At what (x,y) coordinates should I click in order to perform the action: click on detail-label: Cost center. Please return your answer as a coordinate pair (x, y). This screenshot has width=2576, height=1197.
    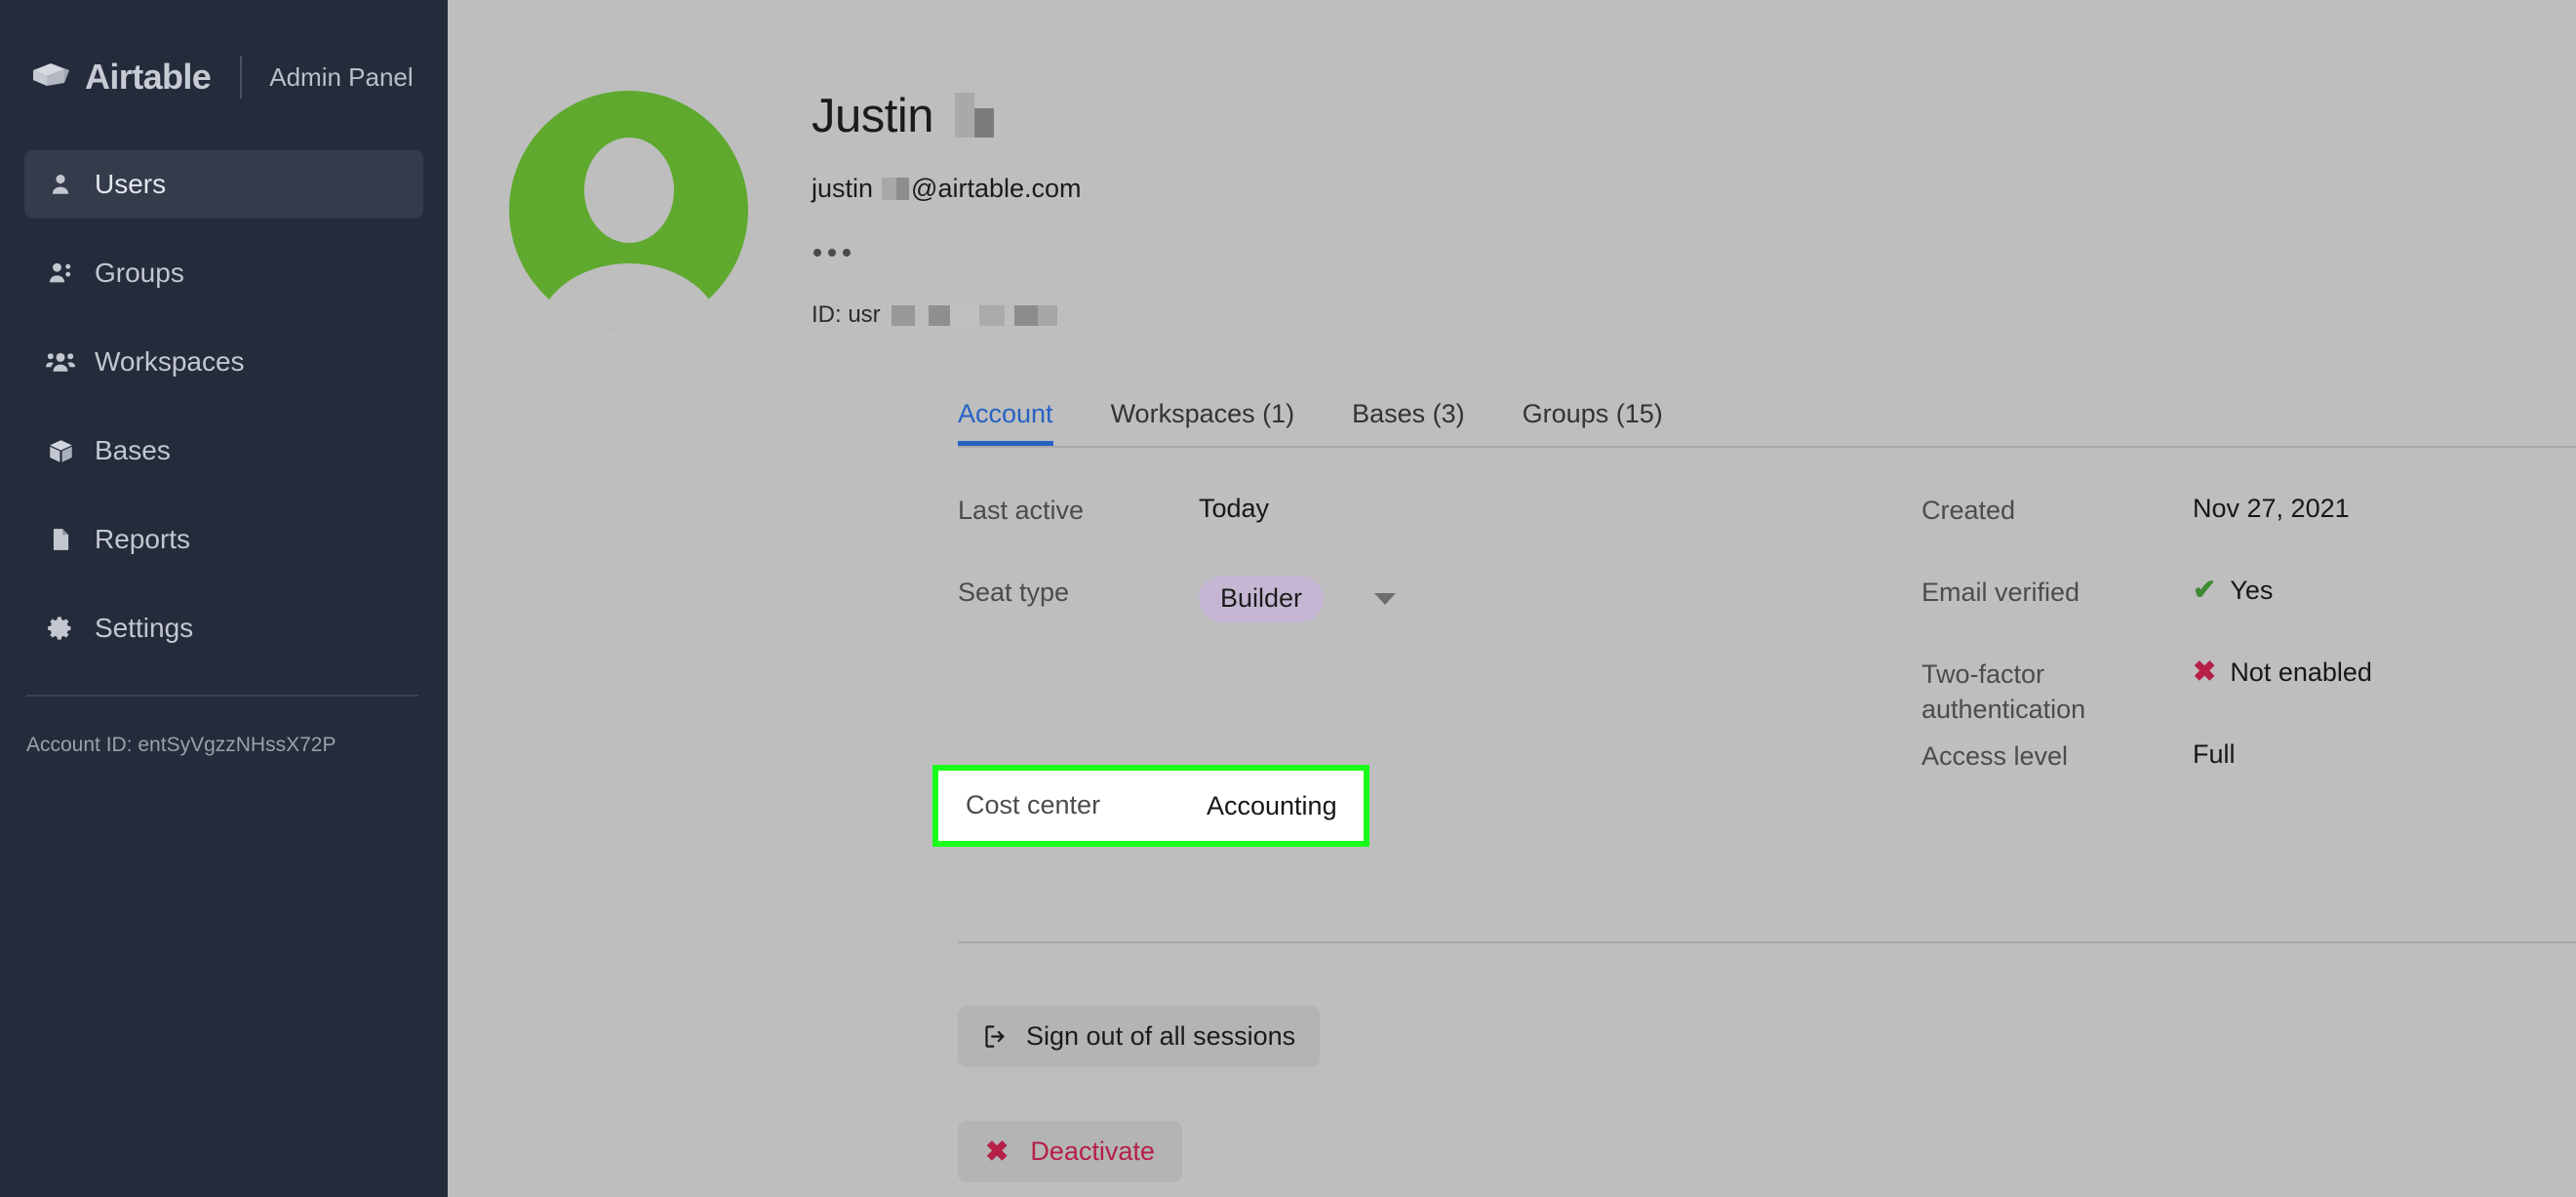
    Looking at the image, I should click on (1033, 805).